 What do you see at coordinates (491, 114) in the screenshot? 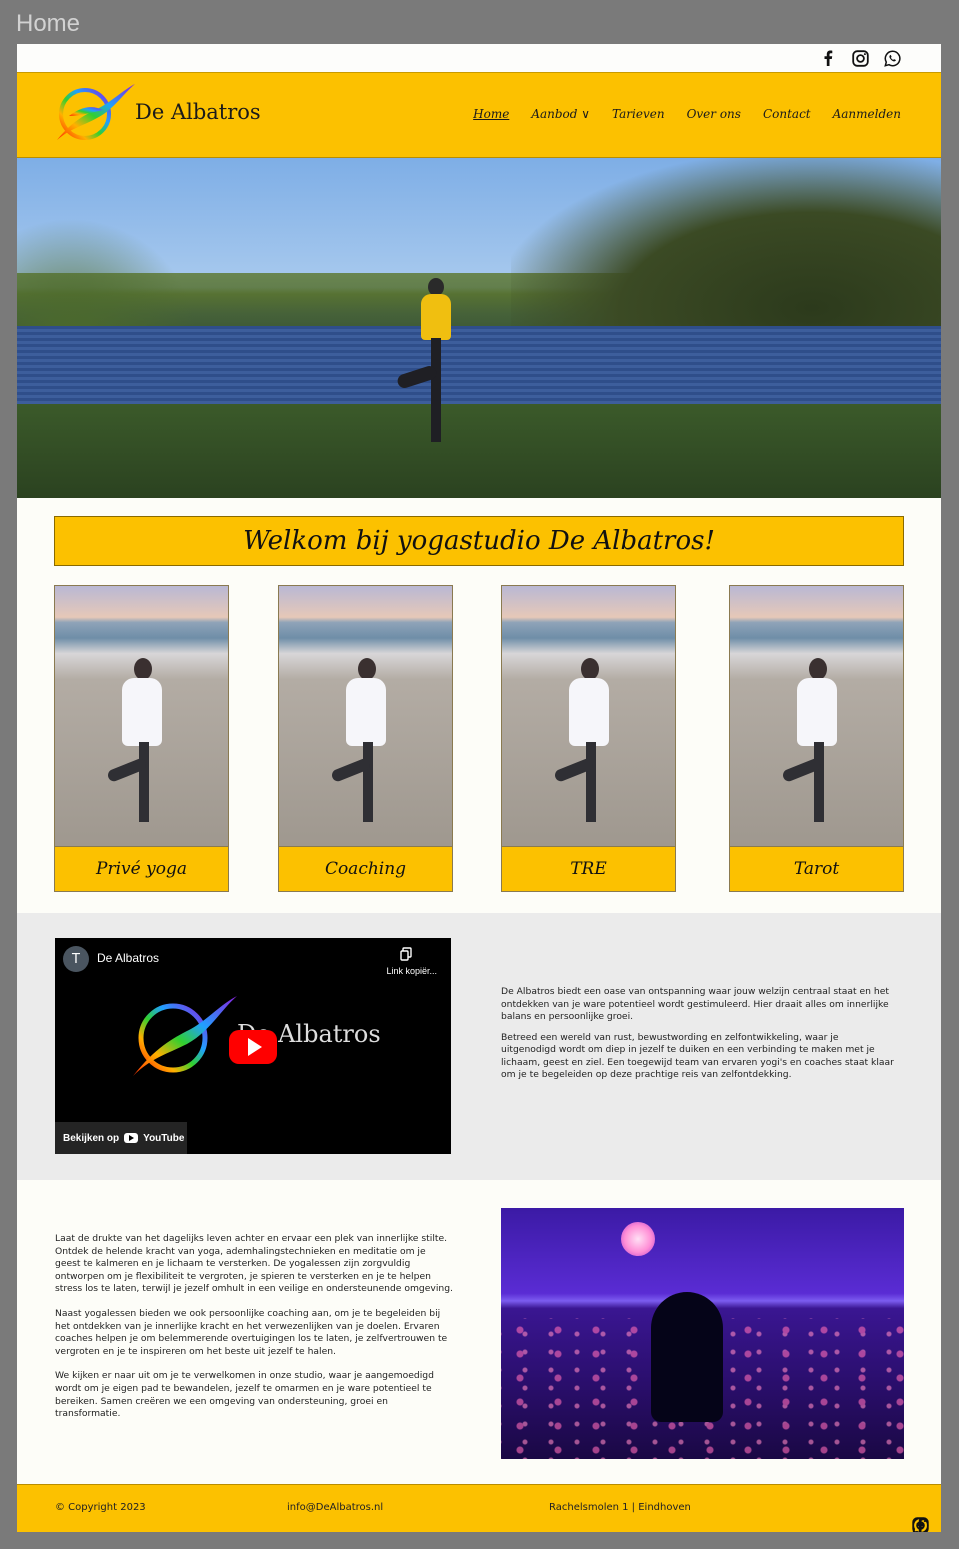
I see `nav-item-home: Home` at bounding box center [491, 114].